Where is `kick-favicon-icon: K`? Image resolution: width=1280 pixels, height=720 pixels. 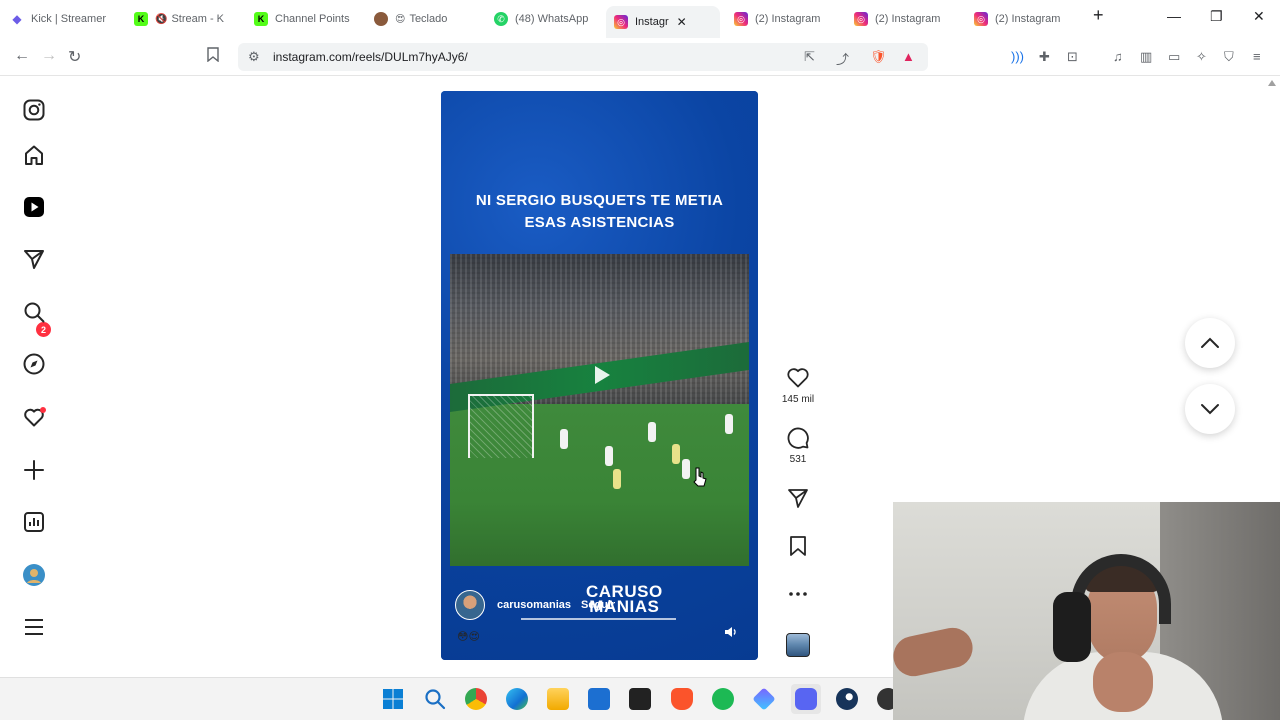 kick-favicon-icon: K is located at coordinates (141, 19).